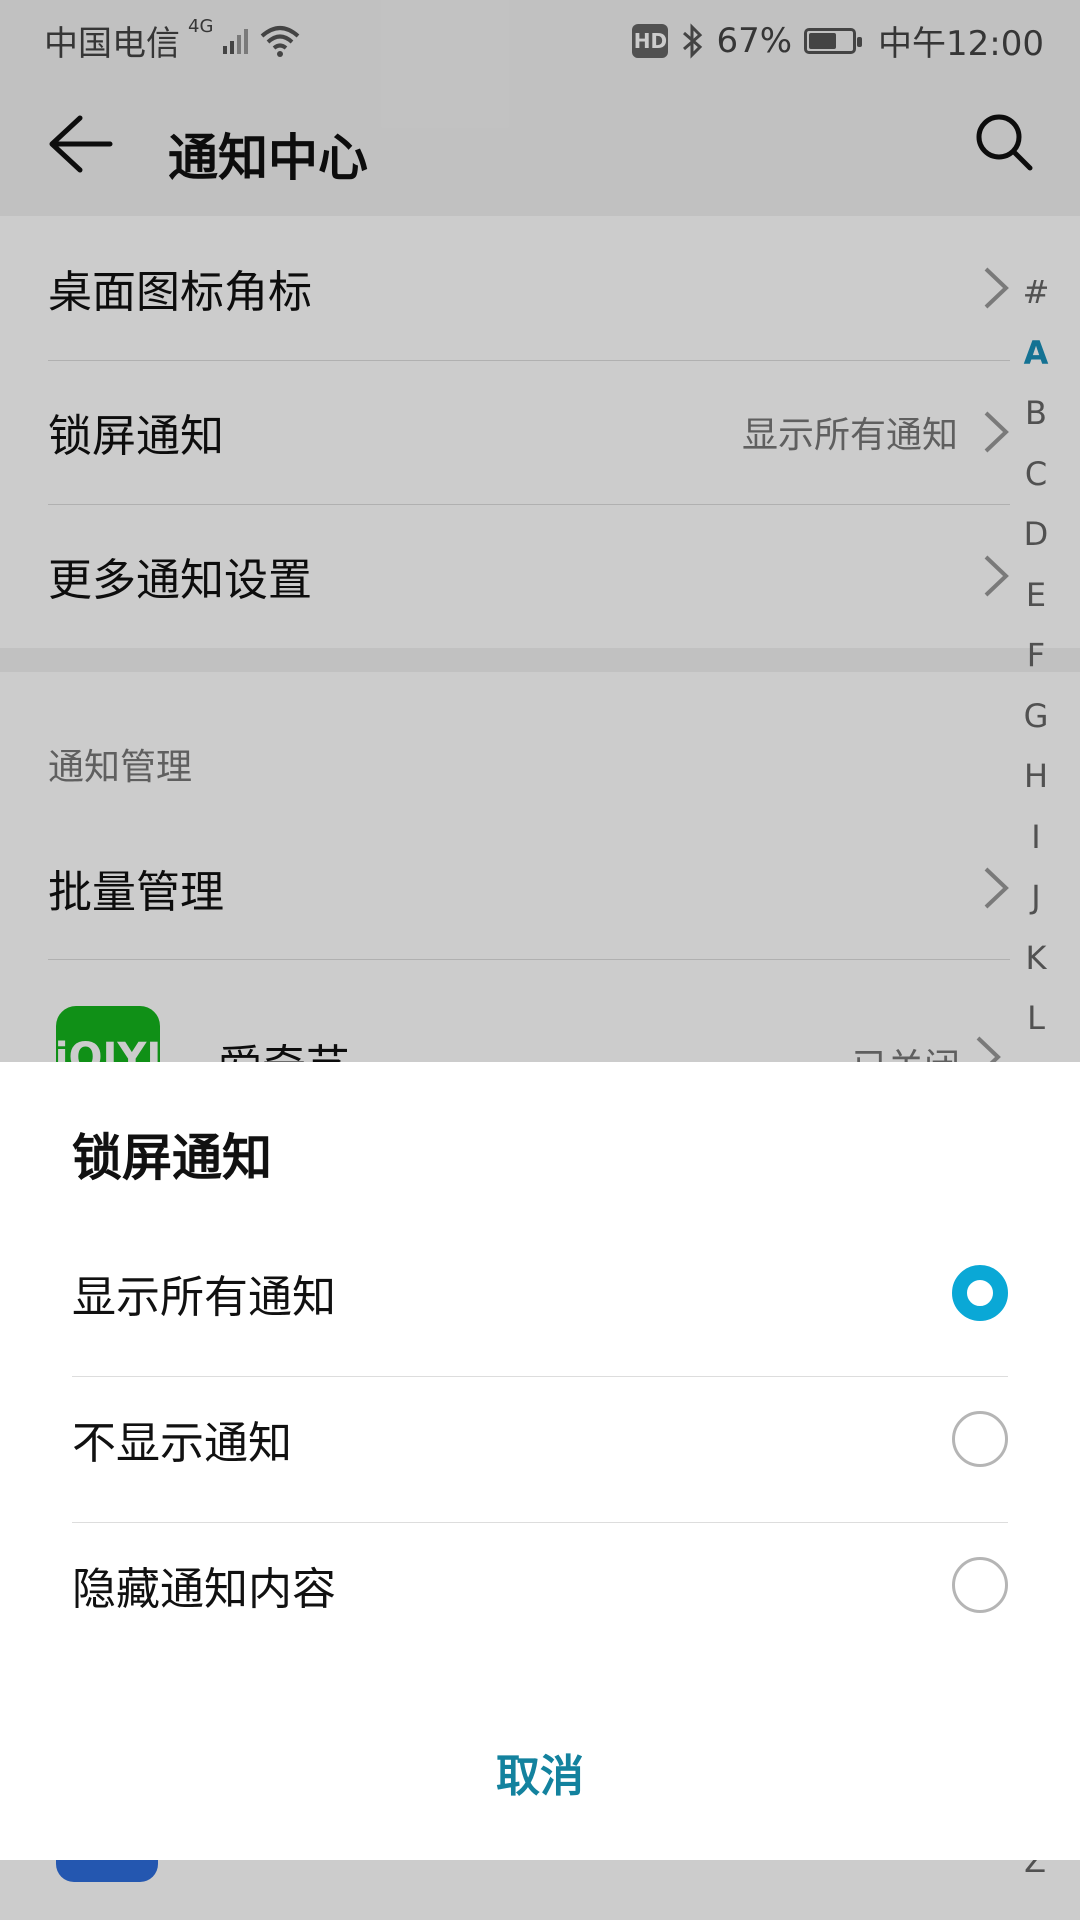 The height and width of the screenshot is (1920, 1080). Describe the element at coordinates (540, 1585) in the screenshot. I see `option-hide-content: 隐藏通知内容` at that location.